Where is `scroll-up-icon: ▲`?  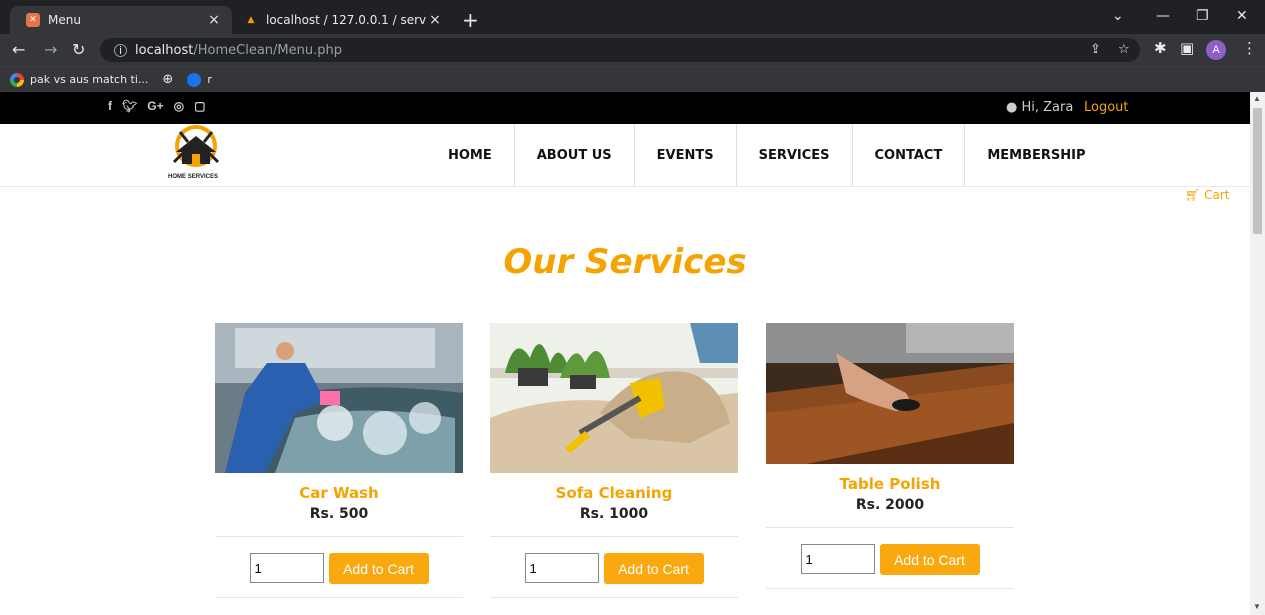 scroll-up-icon: ▲ is located at coordinates (1257, 98).